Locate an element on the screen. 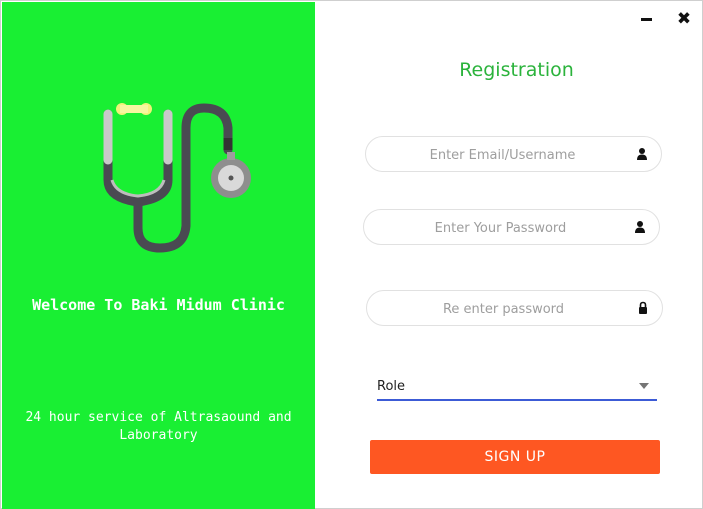 The image size is (703, 509). minimize-icon is located at coordinates (646, 19).